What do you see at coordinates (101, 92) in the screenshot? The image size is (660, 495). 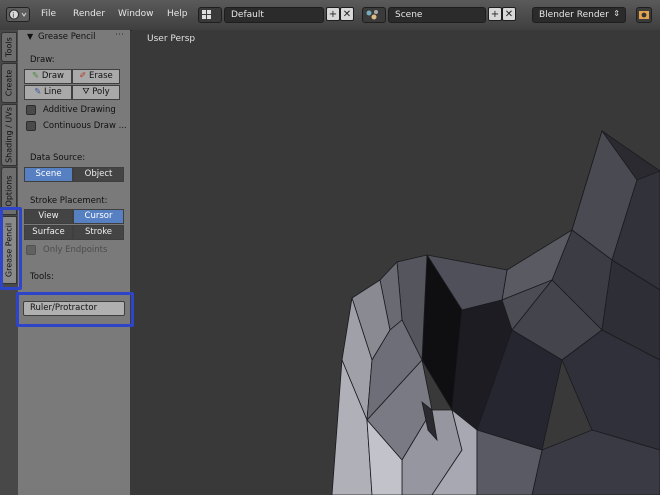 I see `poly-button-label: Poly` at bounding box center [101, 92].